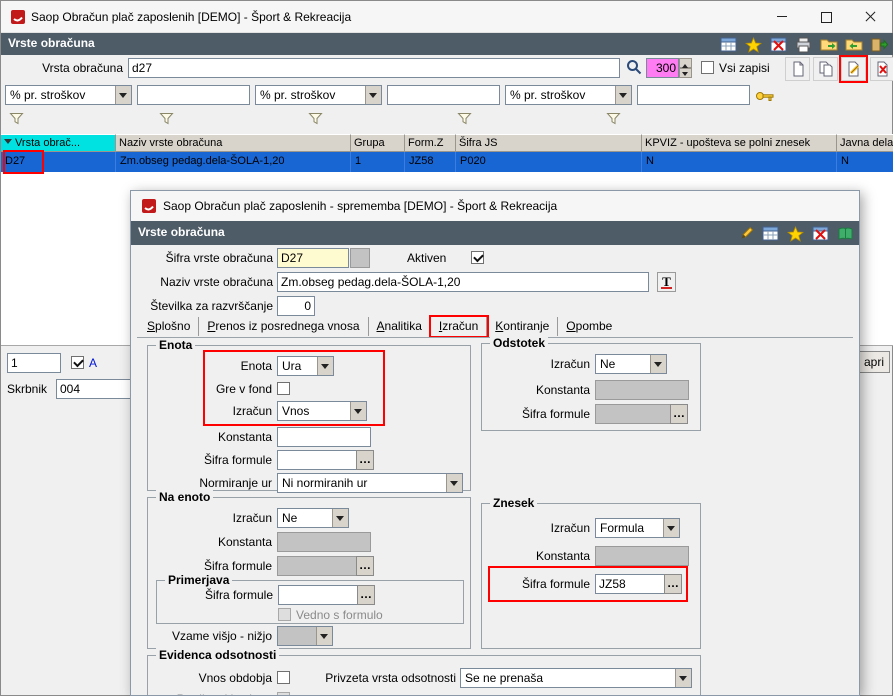 The image size is (893, 696). I want to click on vedno-s-formulo-checkbox, so click(284, 614).